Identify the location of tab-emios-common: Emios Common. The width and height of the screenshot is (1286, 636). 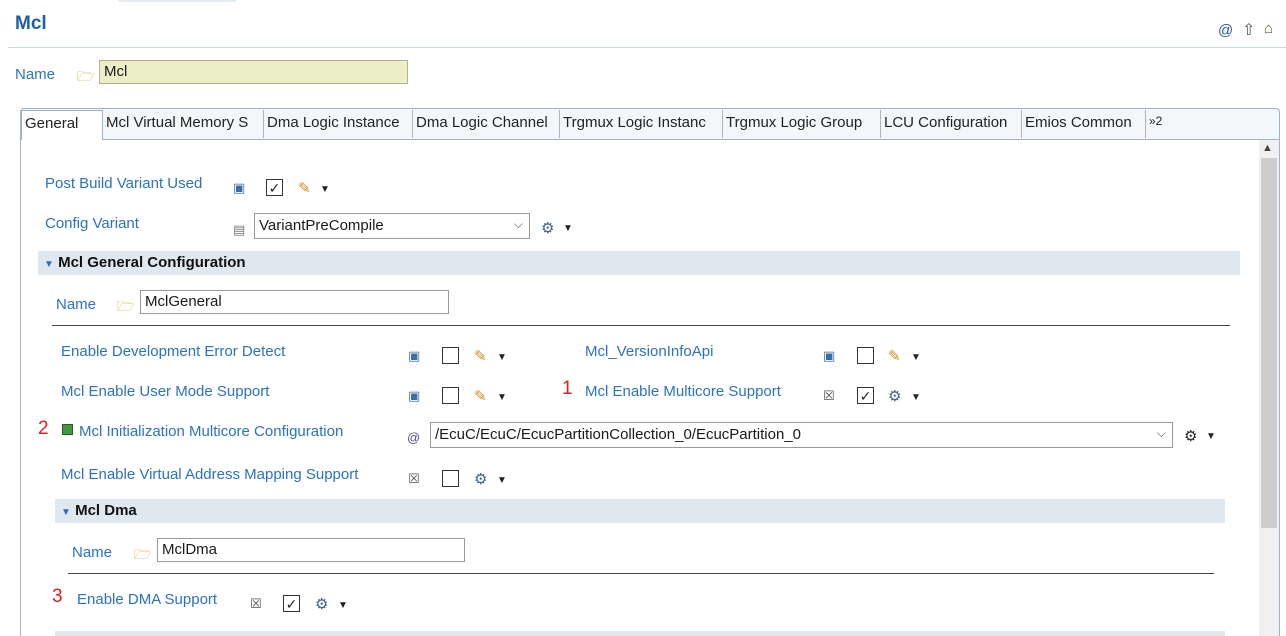
(1084, 124).